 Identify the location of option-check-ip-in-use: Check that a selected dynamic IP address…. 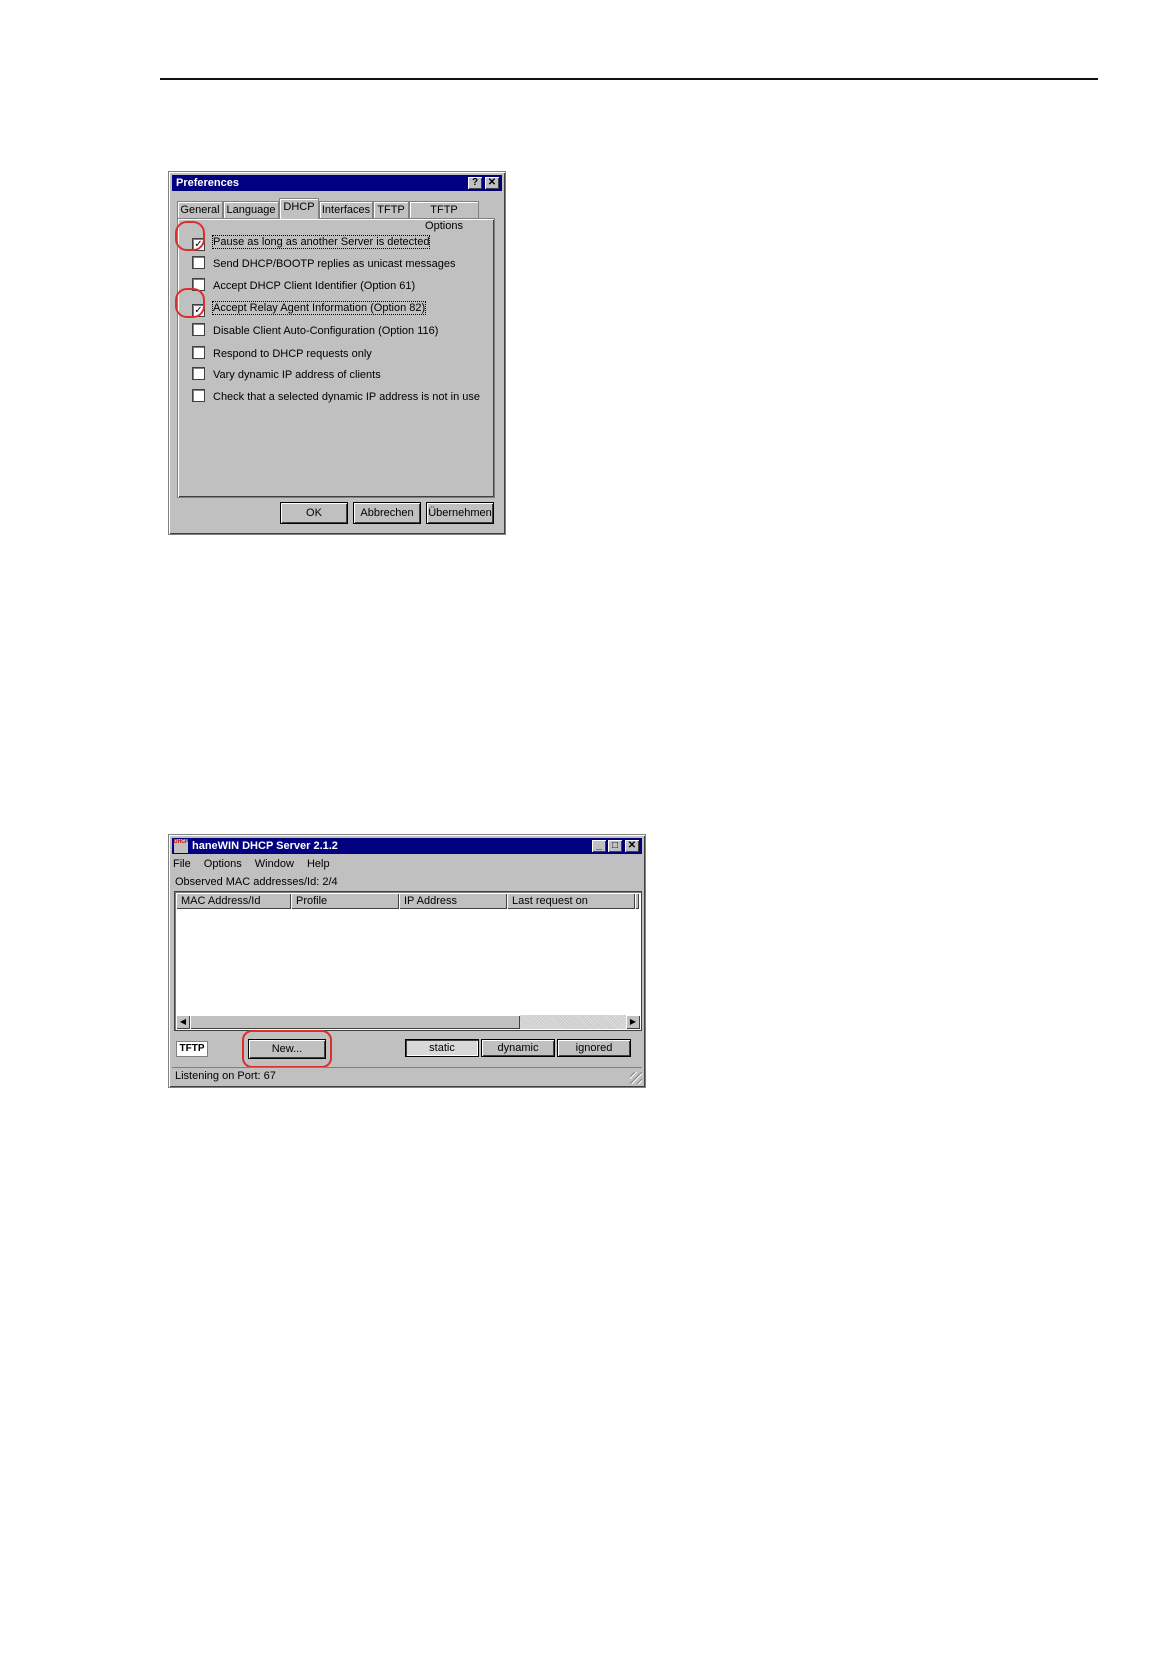
(336, 397).